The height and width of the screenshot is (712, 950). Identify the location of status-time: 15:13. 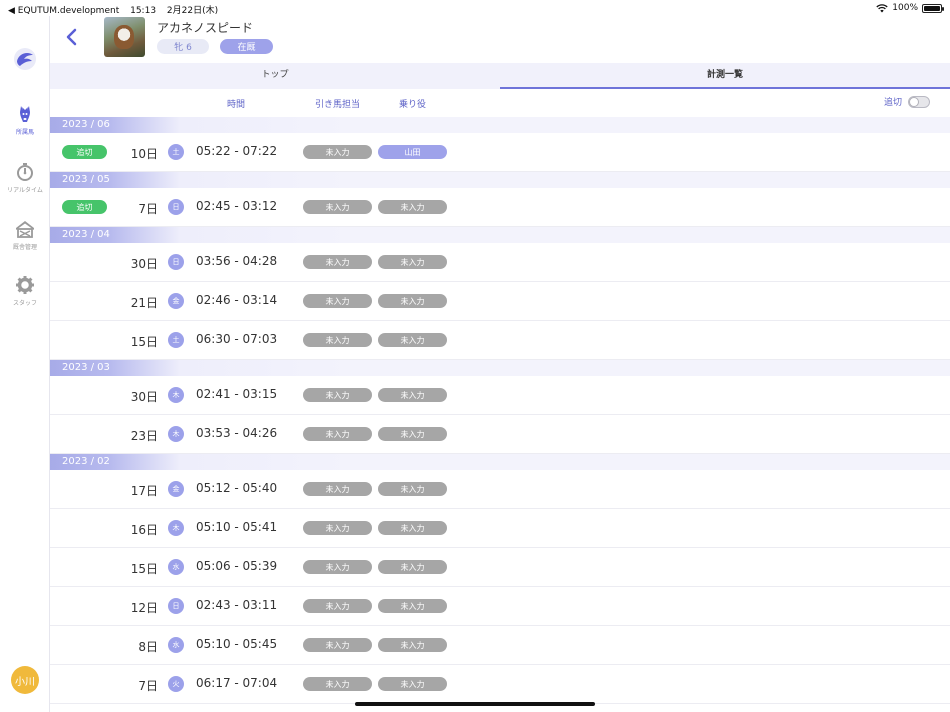
(143, 11).